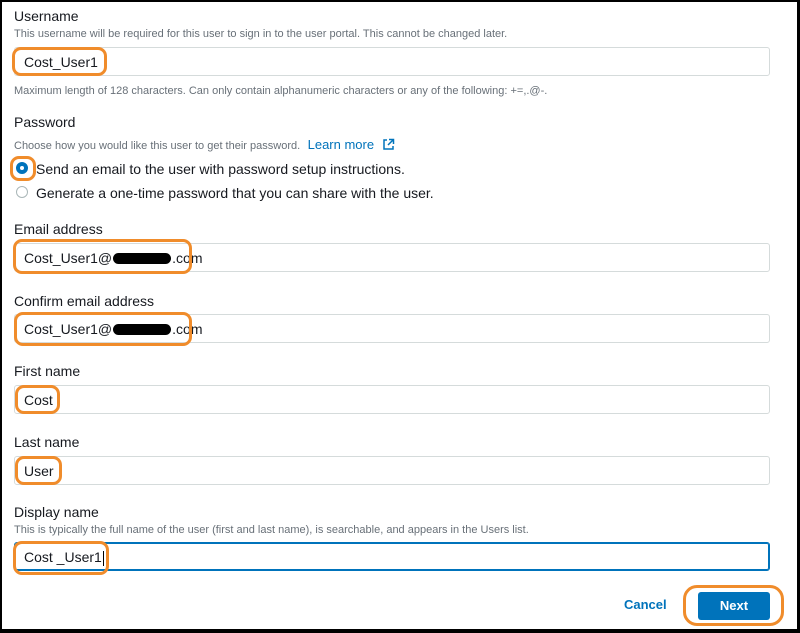  What do you see at coordinates (38, 470) in the screenshot?
I see `last-name-highlight` at bounding box center [38, 470].